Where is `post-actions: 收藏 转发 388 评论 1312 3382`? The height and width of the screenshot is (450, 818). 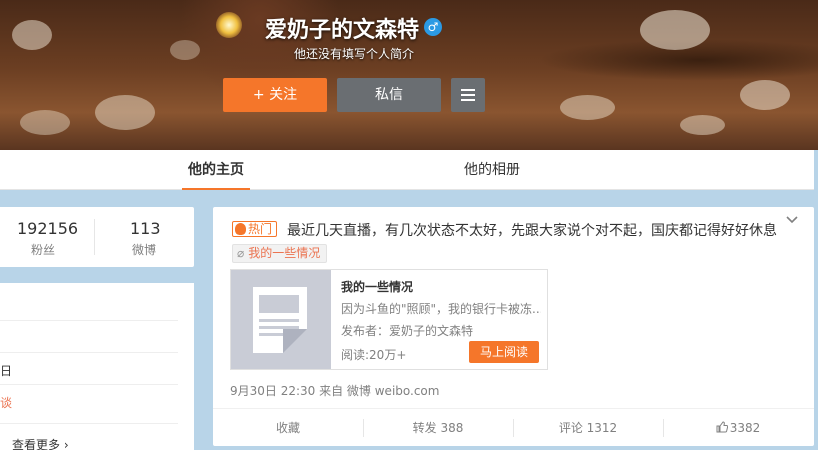 post-actions: 收藏 转发 388 评论 1312 3382 is located at coordinates (513, 427).